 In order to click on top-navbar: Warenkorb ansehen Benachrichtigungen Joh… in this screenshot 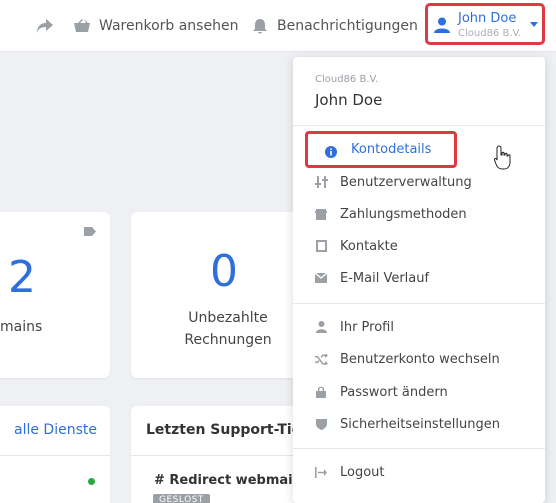, I will do `click(278, 26)`.